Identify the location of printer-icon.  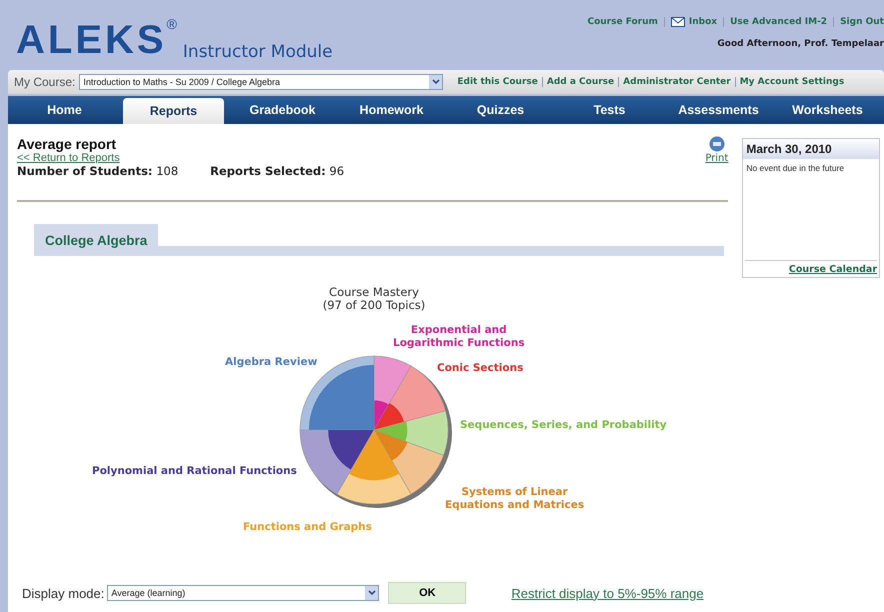
(716, 144).